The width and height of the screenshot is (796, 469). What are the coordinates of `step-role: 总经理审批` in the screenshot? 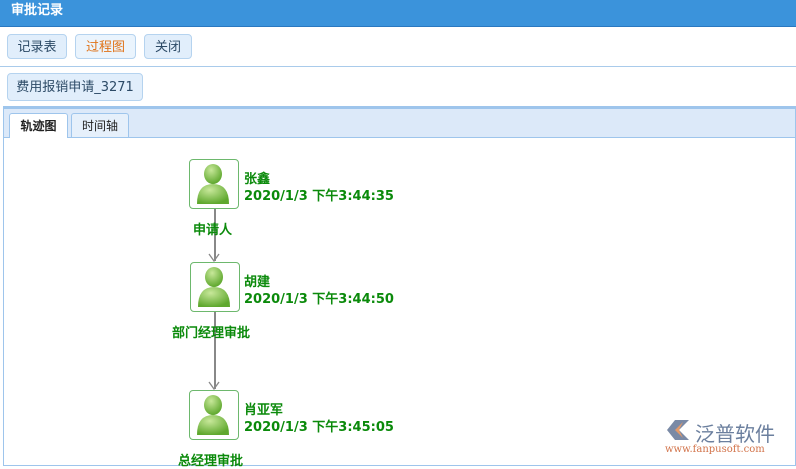 It's located at (211, 461).